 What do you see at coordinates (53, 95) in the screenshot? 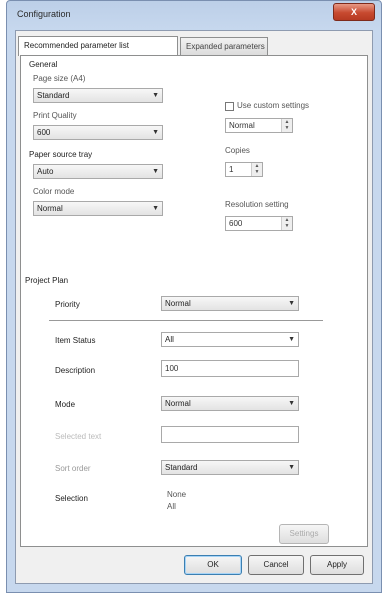
I see `page-size-value: Standard` at bounding box center [53, 95].